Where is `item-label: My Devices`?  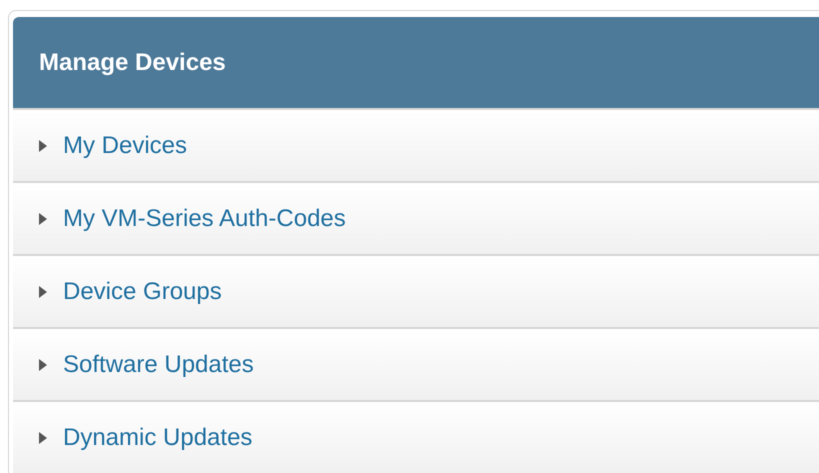 item-label: My Devices is located at coordinates (125, 145).